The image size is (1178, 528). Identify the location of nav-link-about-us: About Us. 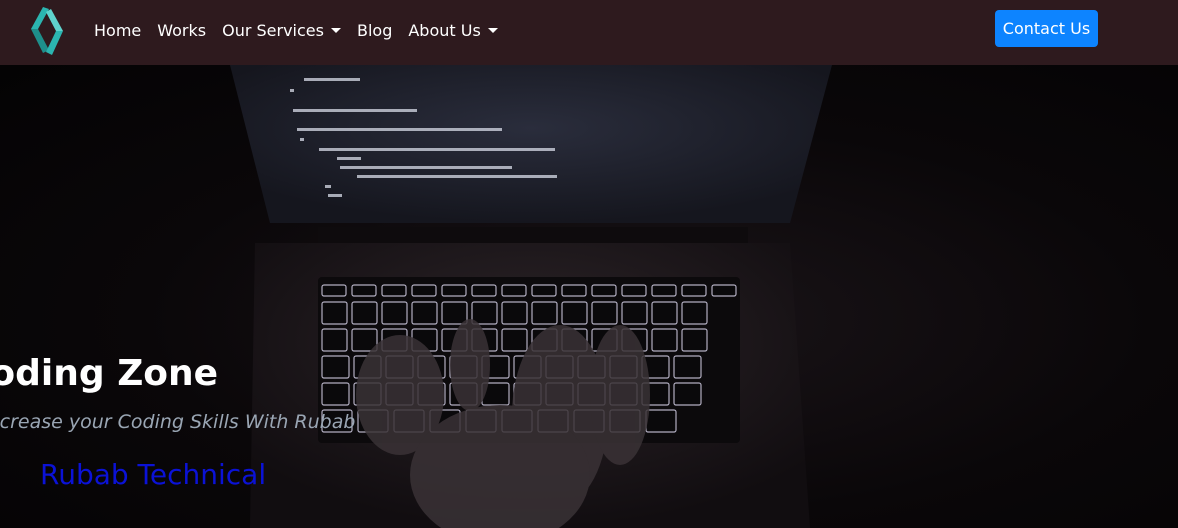
(453, 30).